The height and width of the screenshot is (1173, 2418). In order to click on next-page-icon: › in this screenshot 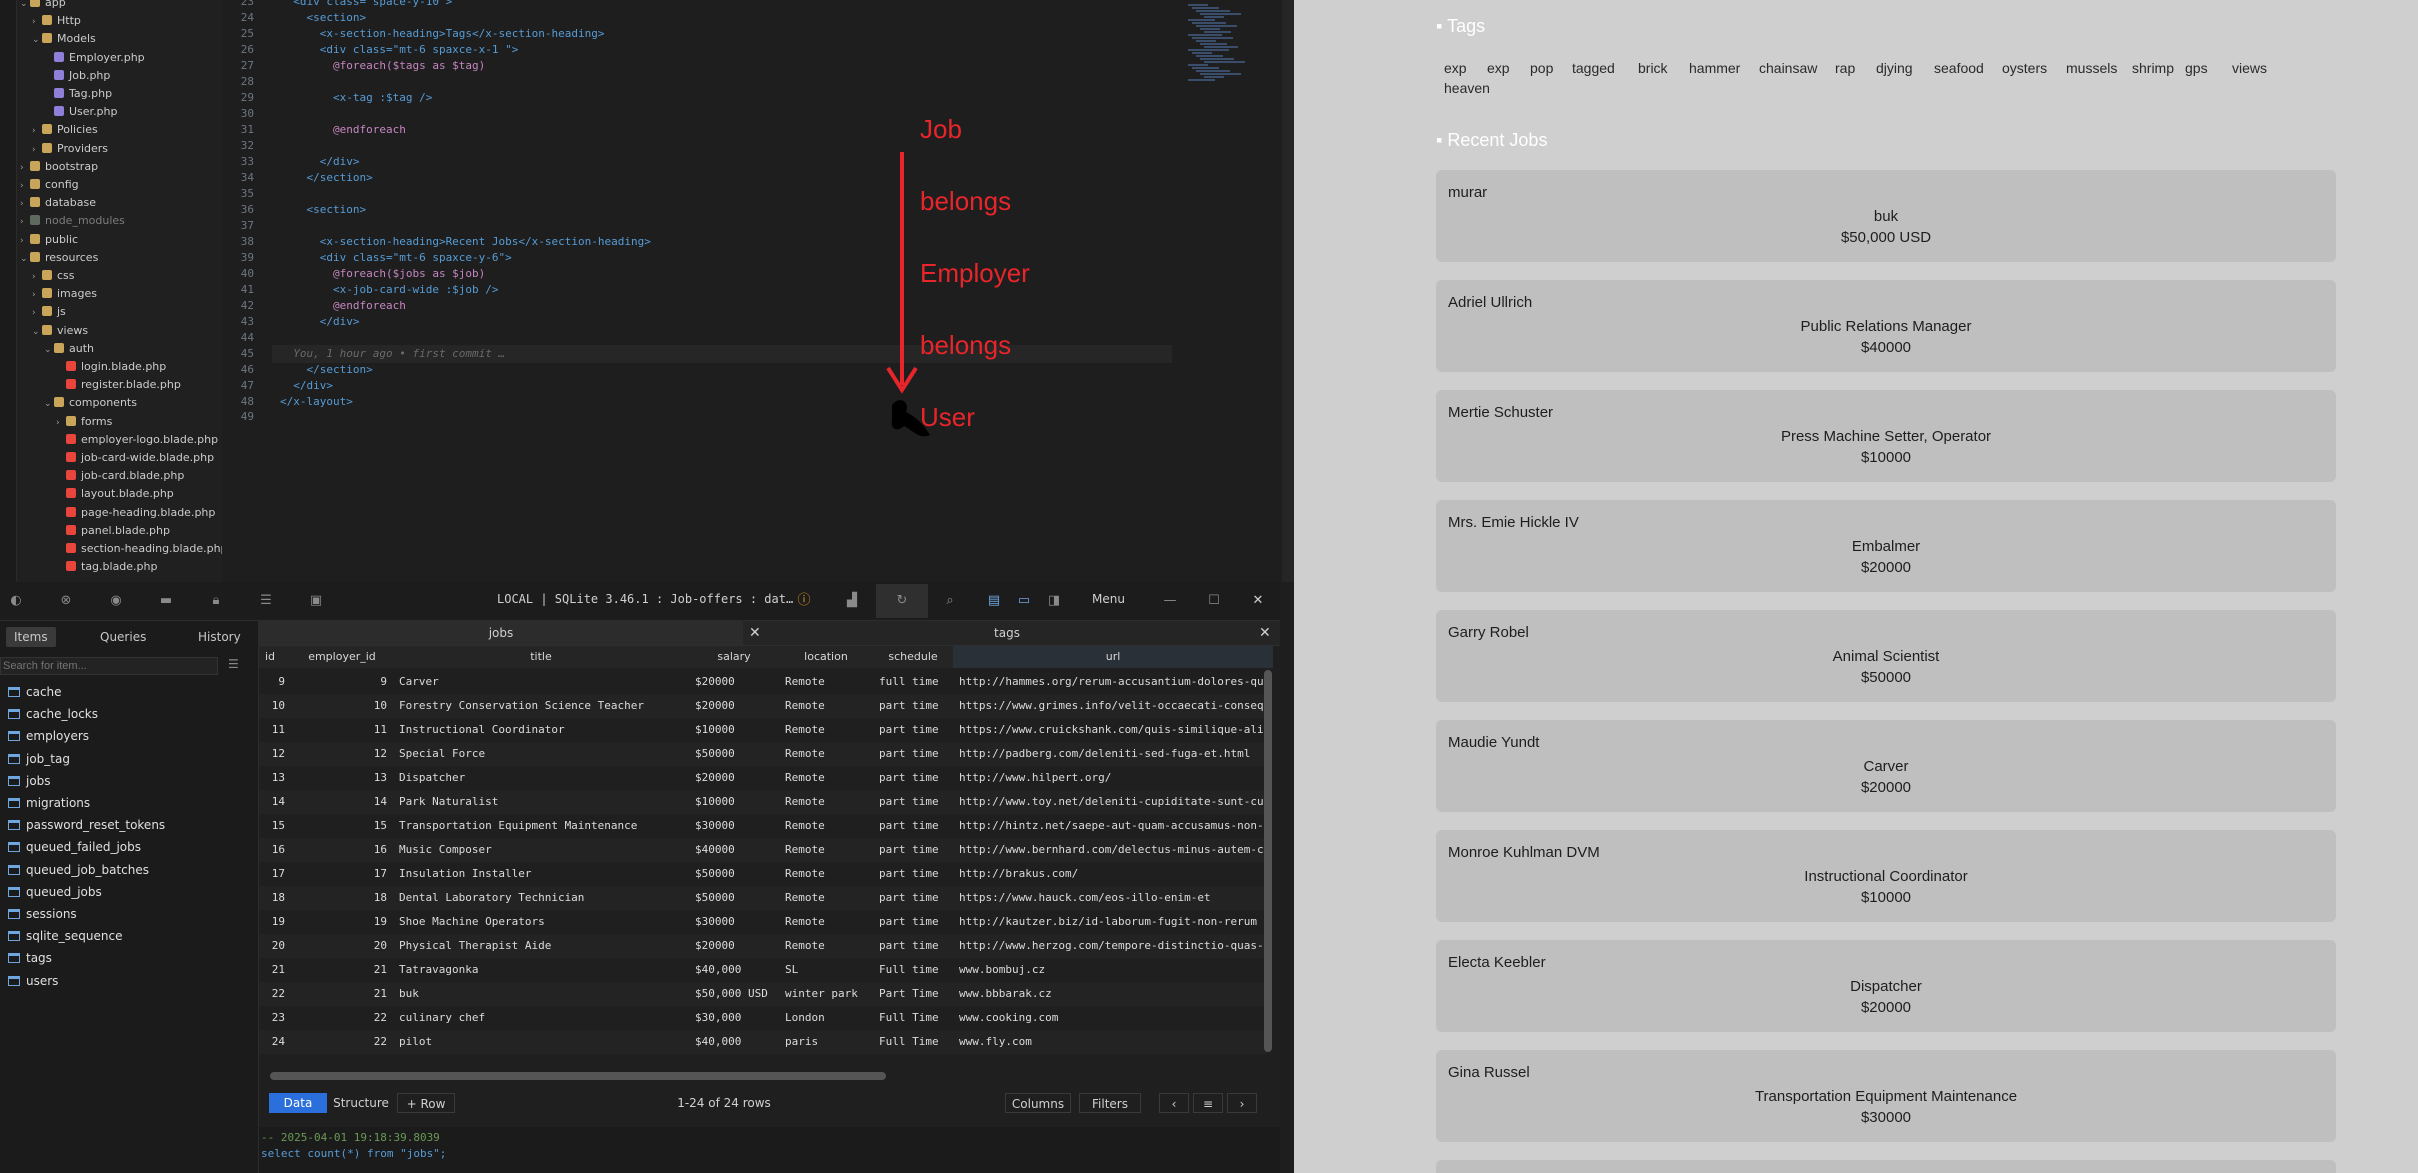, I will do `click(1242, 1103)`.